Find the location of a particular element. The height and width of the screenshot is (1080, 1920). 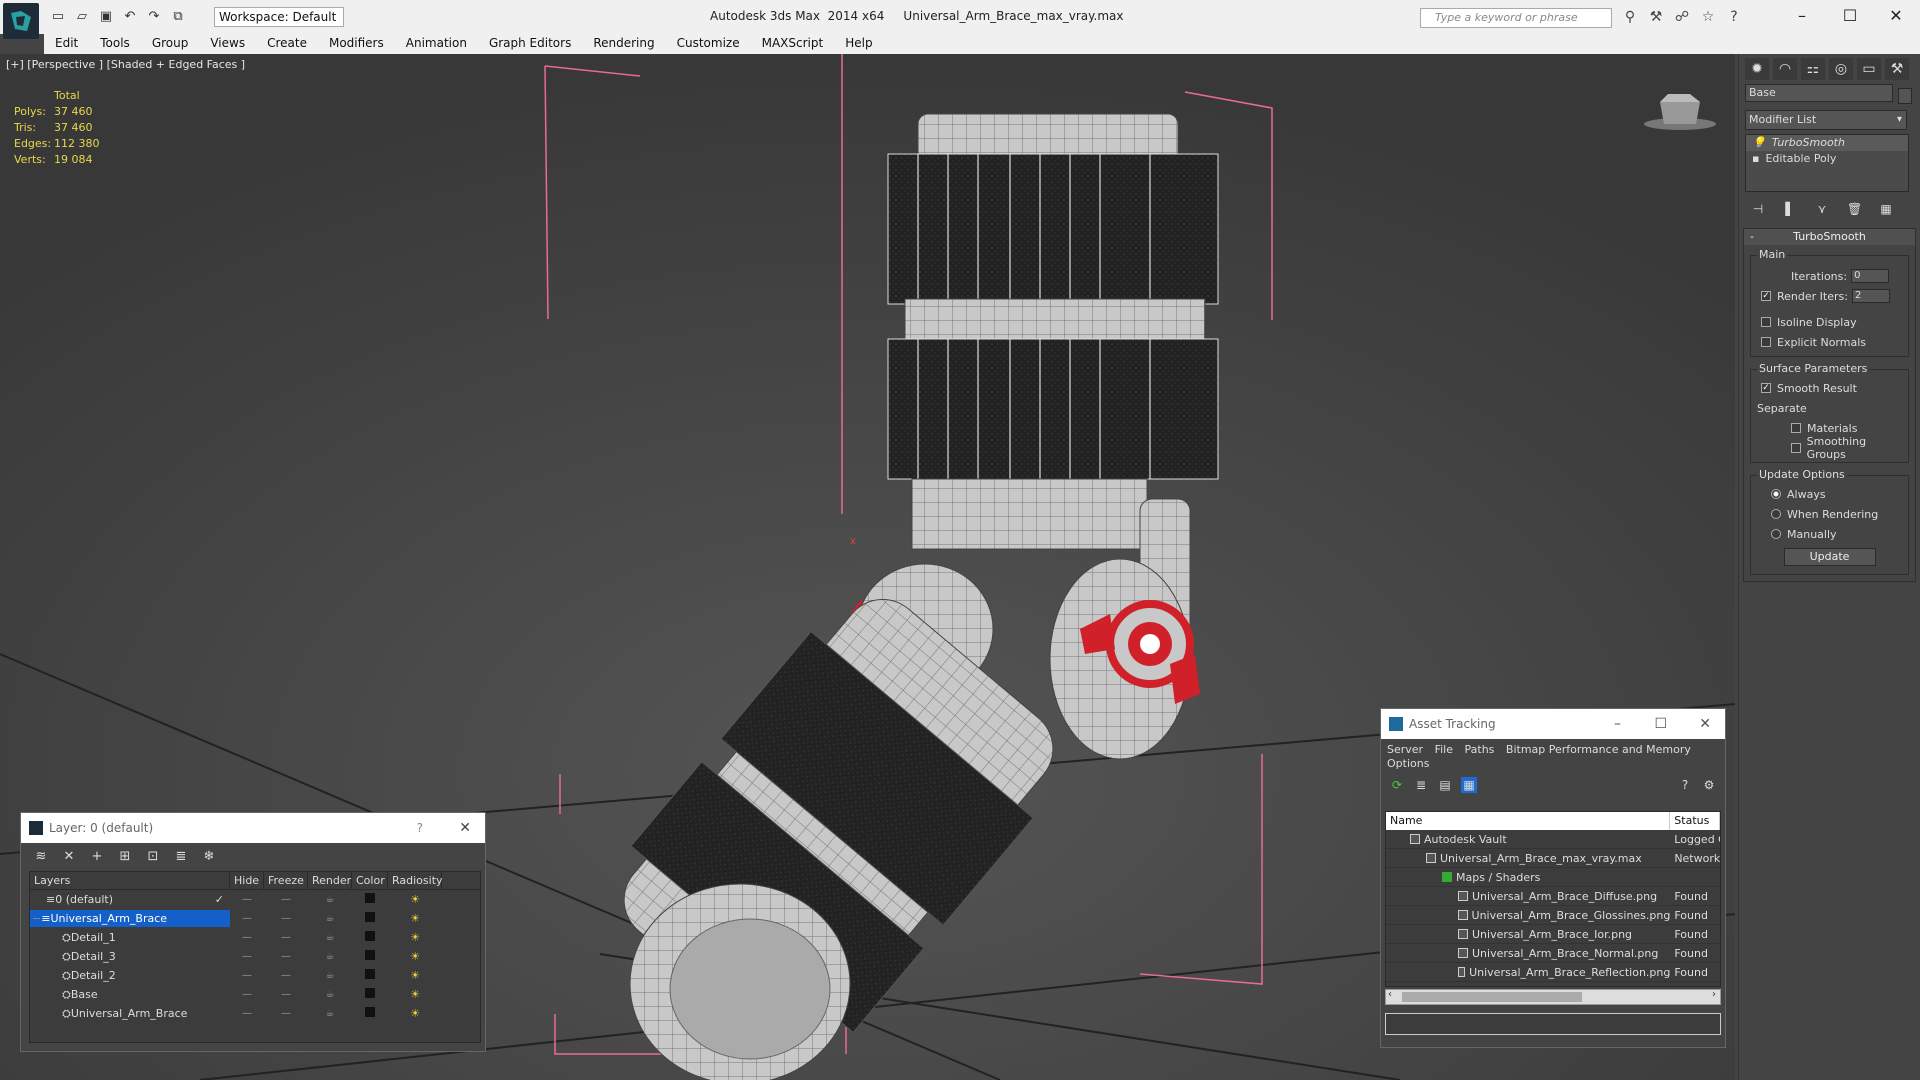

add-to-layer-icon: + is located at coordinates (97, 857).